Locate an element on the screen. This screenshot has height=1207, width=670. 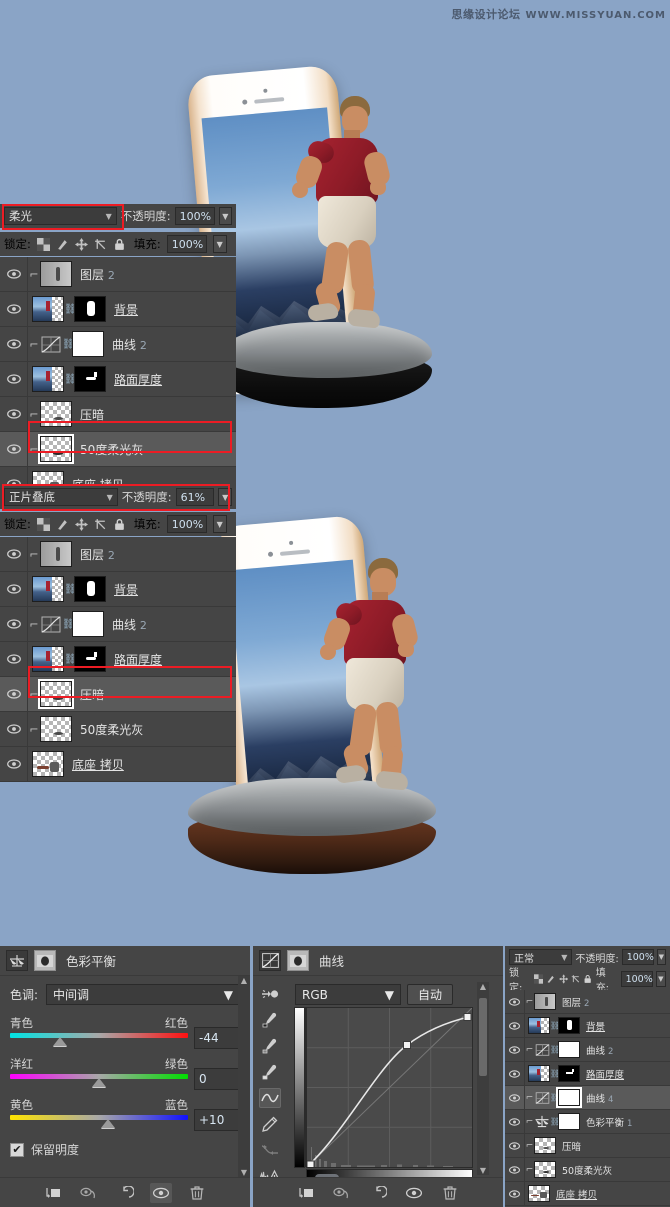
curve-point-tool-icon is located at coordinates (270, 1098).